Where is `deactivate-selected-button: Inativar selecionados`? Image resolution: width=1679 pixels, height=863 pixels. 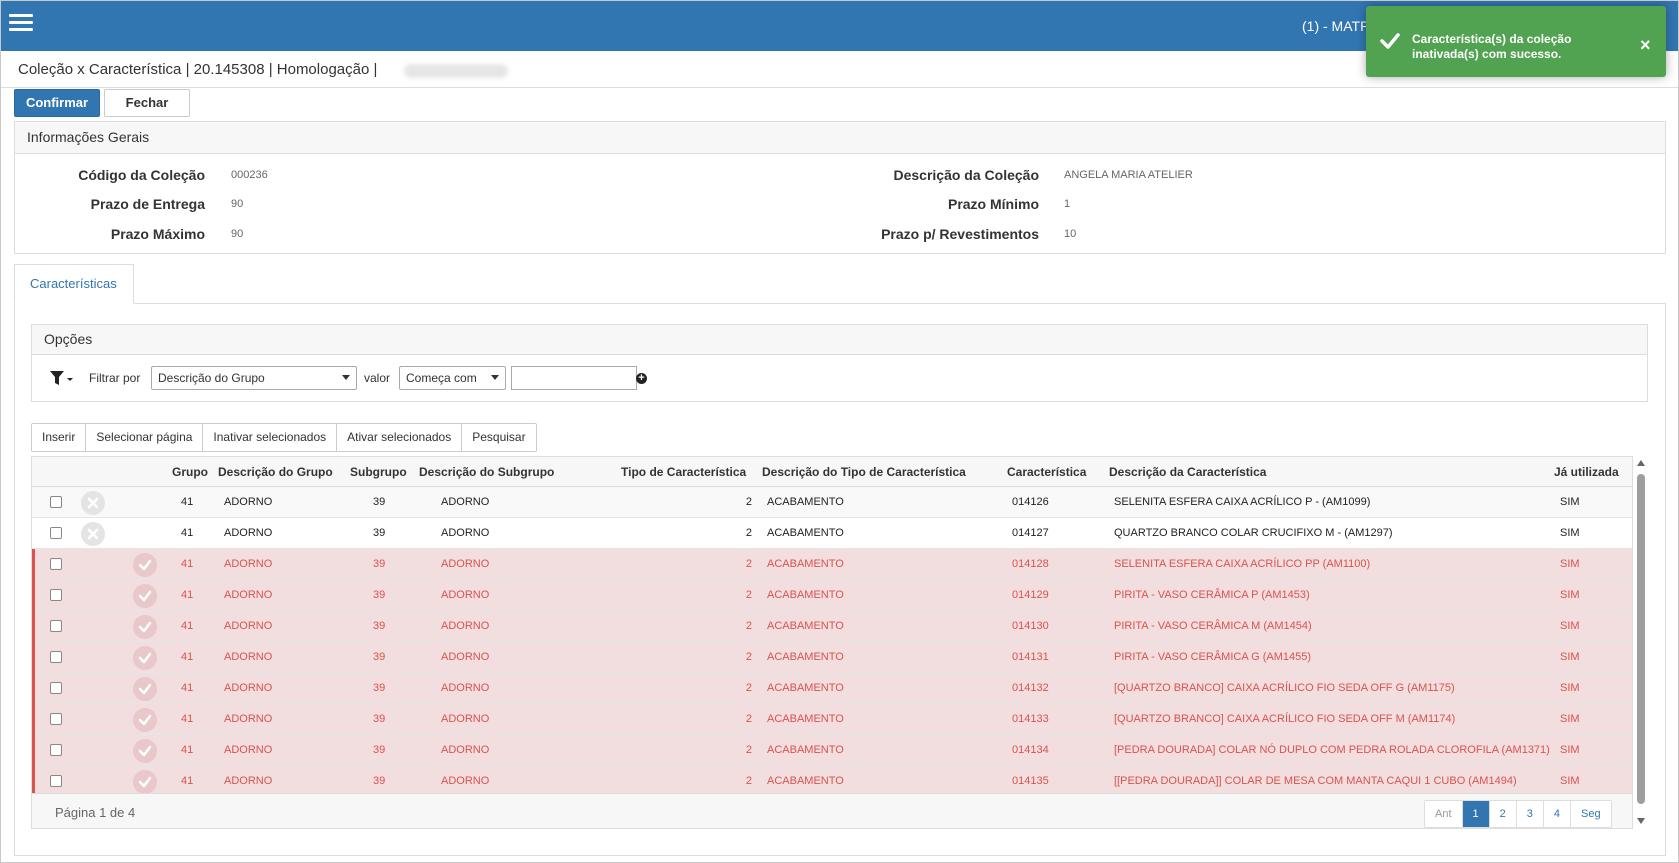
deactivate-selected-button: Inativar selecionados is located at coordinates (270, 437).